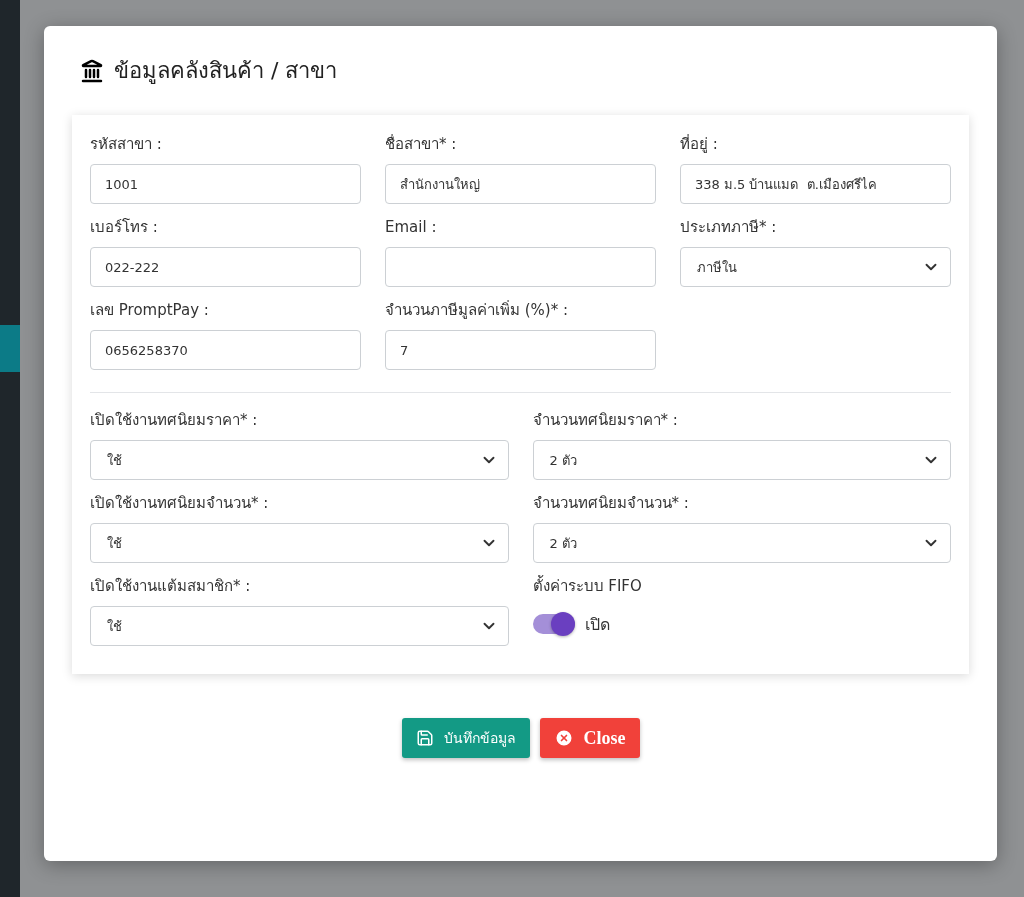  Describe the element at coordinates (225, 350) in the screenshot. I see `input-field: 0656258370` at that location.